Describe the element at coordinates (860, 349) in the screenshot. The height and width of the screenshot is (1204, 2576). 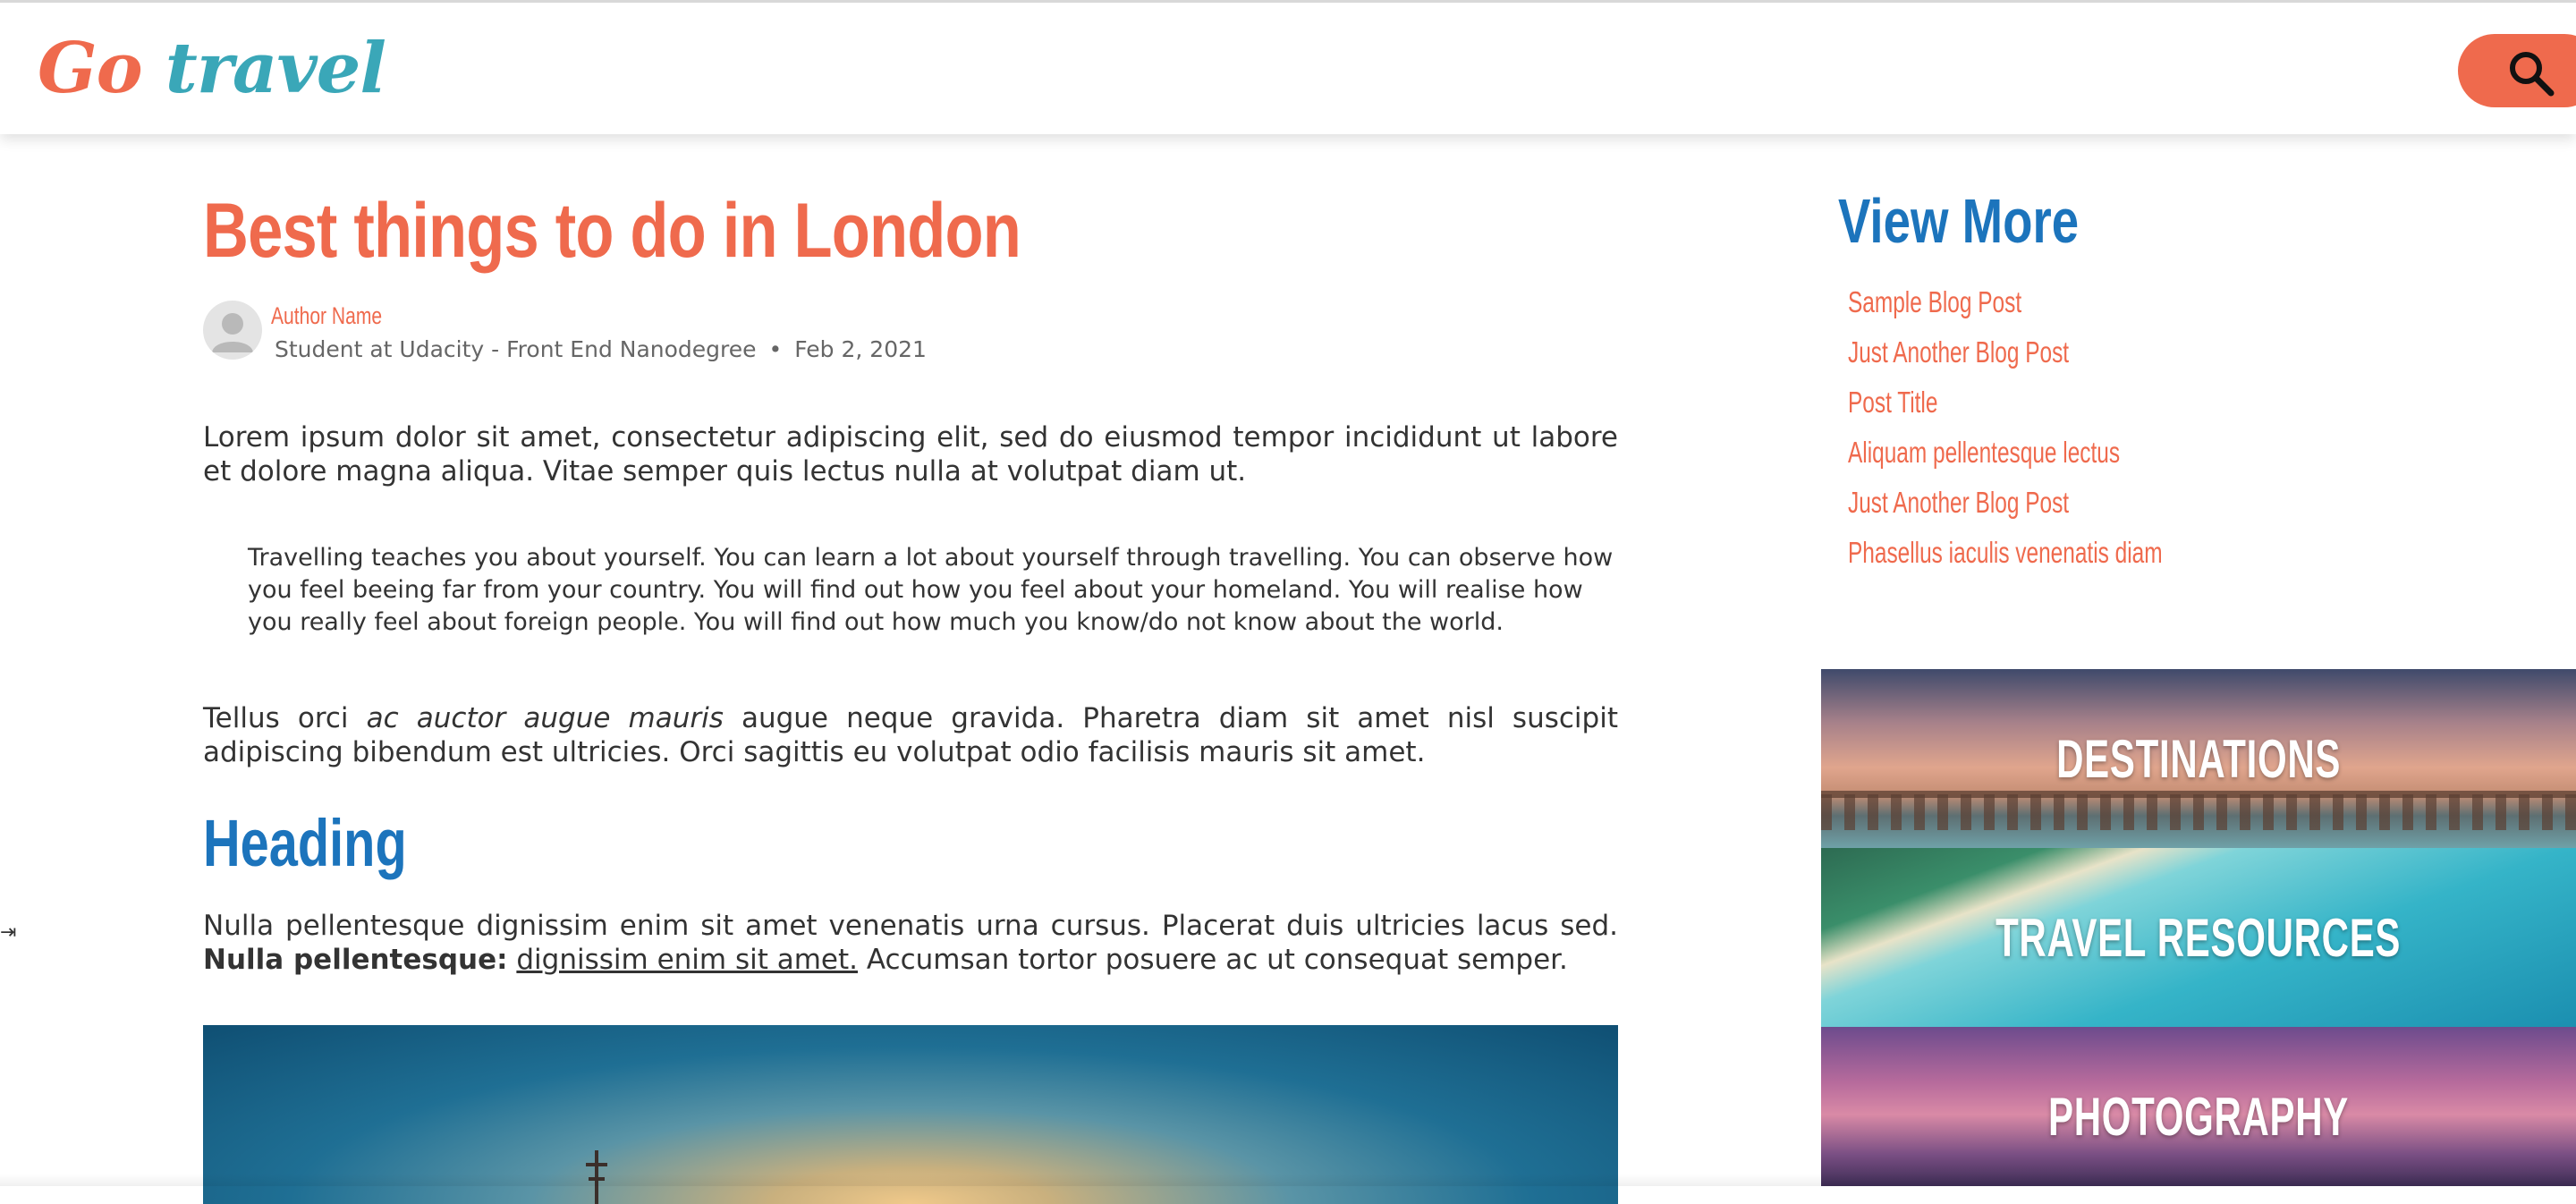
I see `post-date: Feb 2, 2021` at that location.